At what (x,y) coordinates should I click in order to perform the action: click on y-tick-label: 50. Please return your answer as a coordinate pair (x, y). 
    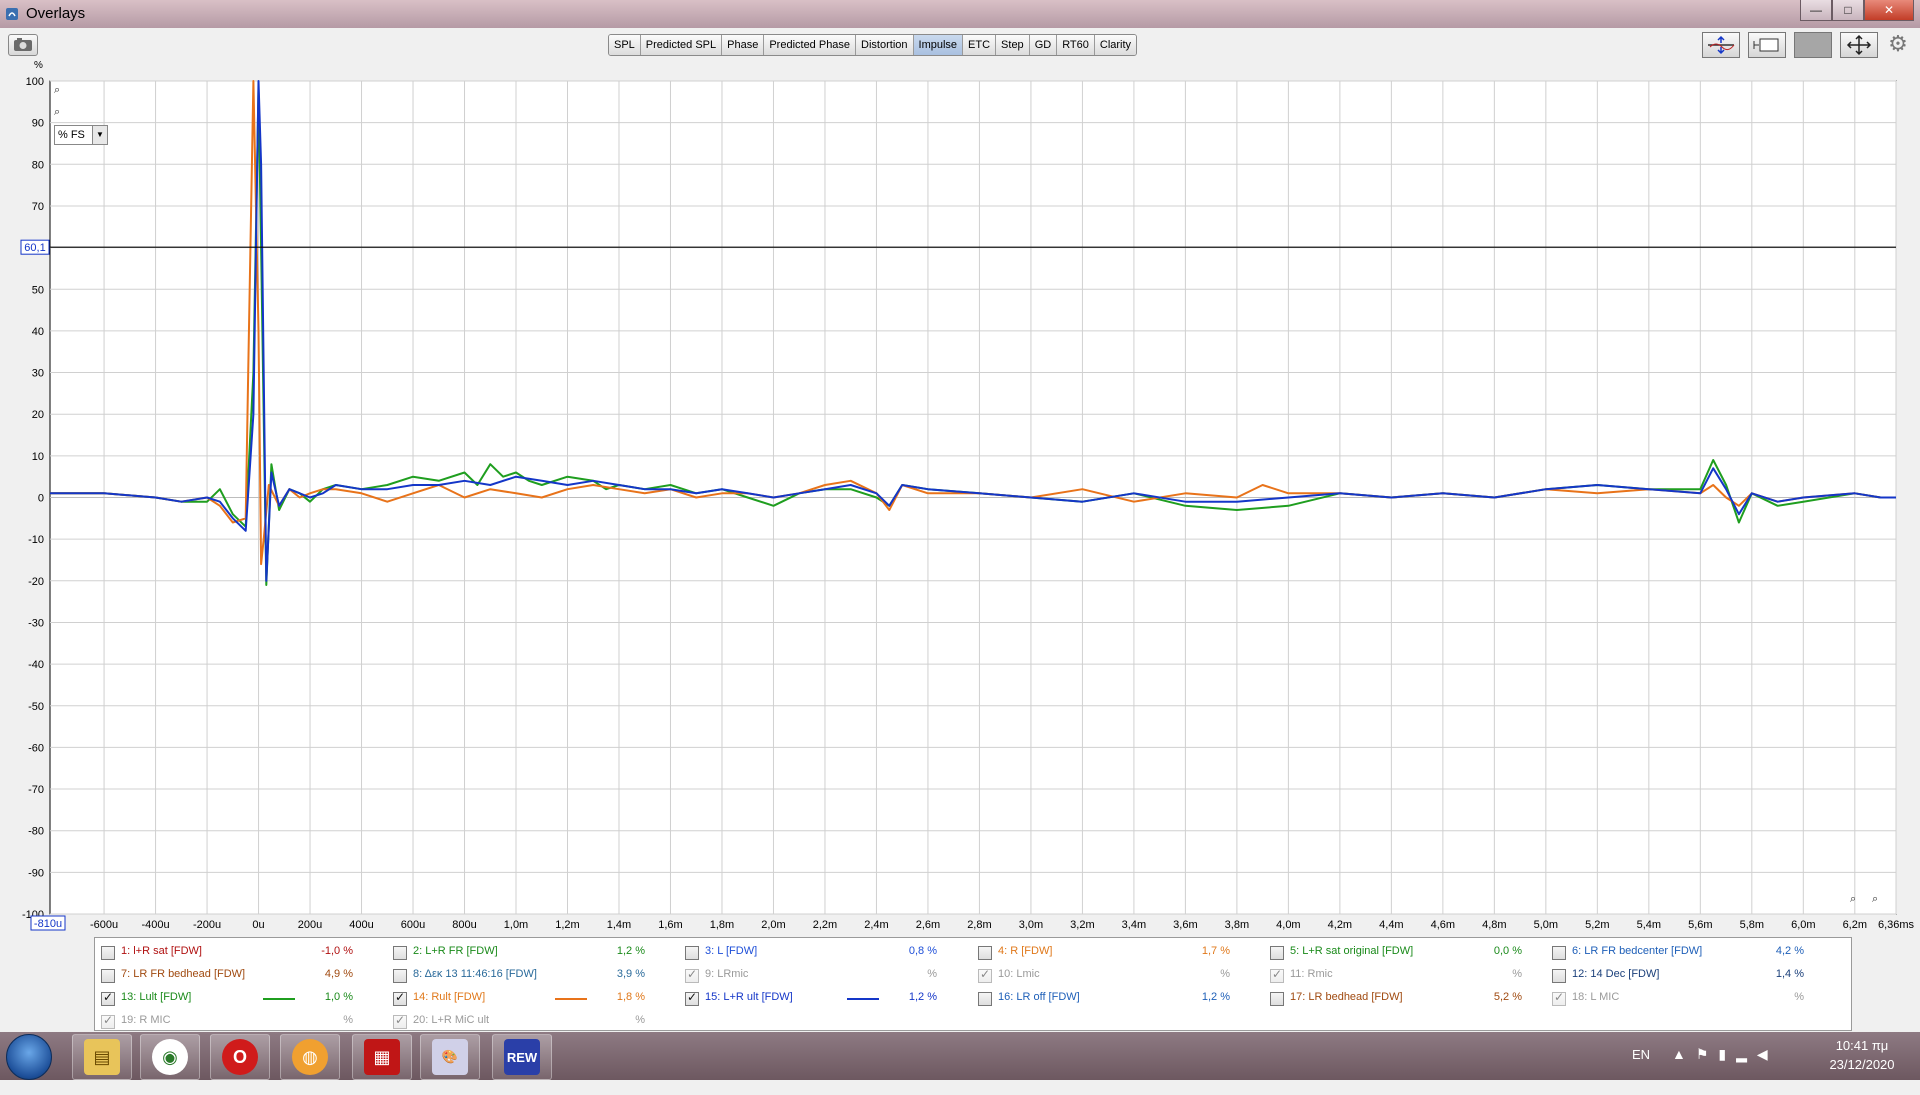
    Looking at the image, I should click on (38, 290).